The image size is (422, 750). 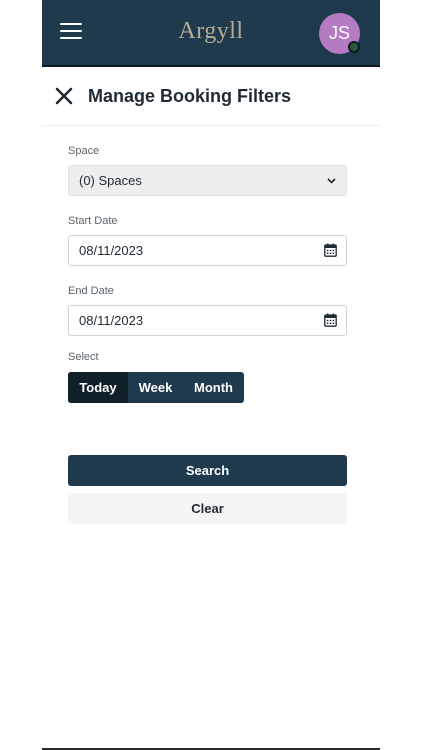 I want to click on top-nav-bar: Argyll JS, so click(x=211, y=33).